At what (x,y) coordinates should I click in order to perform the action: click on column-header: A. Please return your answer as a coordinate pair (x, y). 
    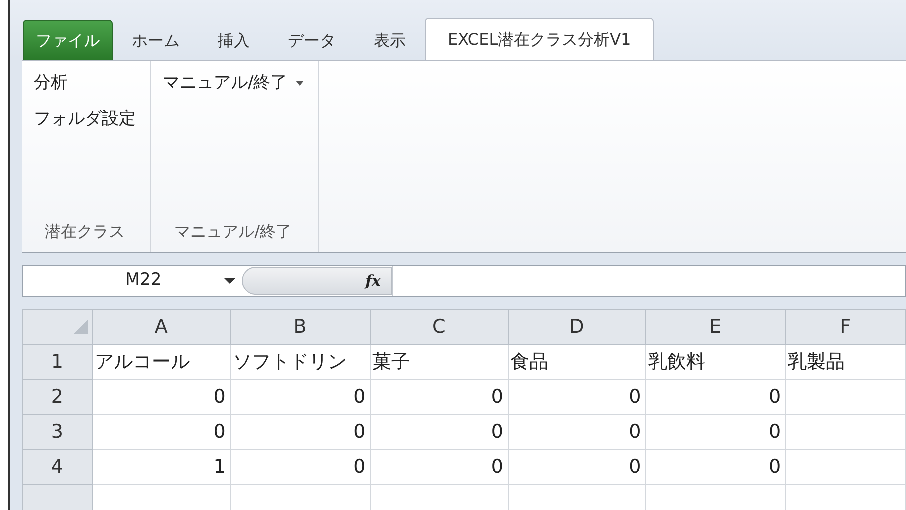
    Looking at the image, I should click on (161, 327).